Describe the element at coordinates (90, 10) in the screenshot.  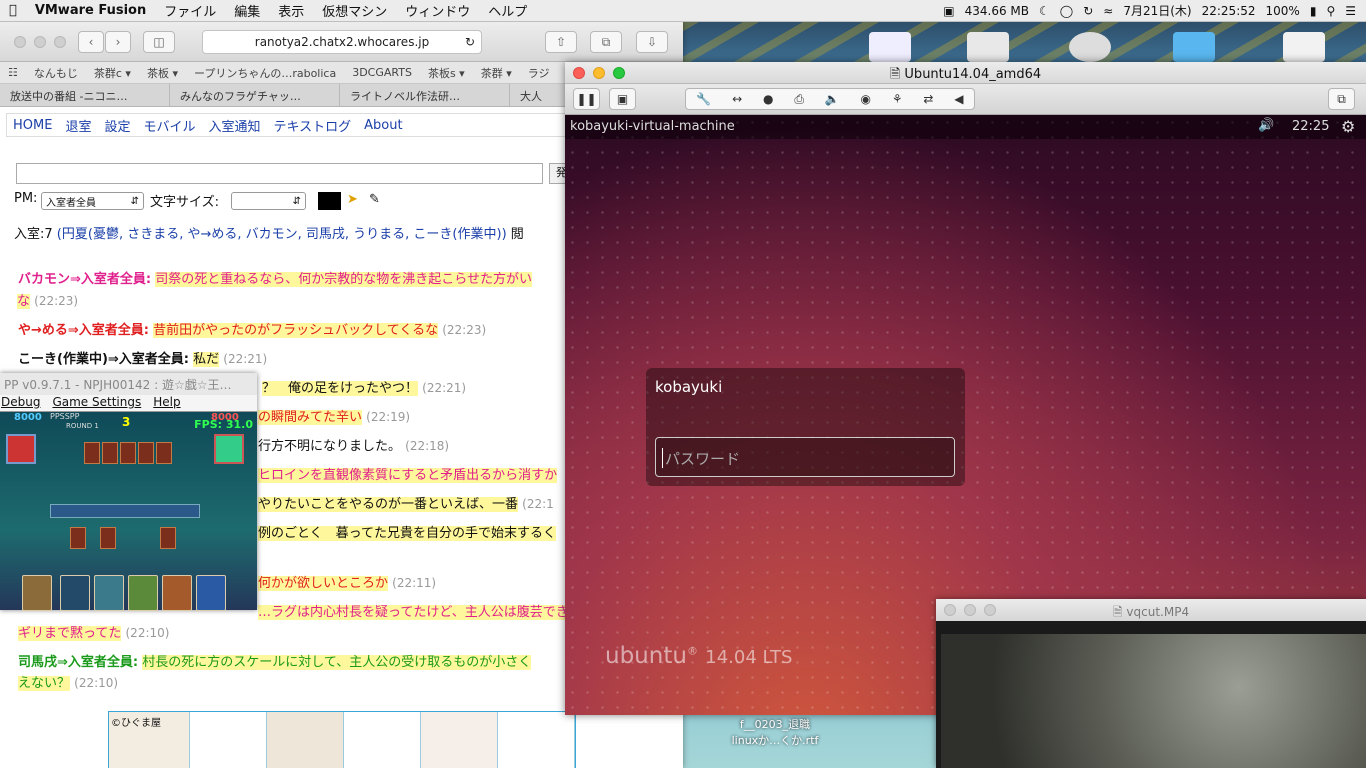
I see `menu-app-name: VMware Fusion` at that location.